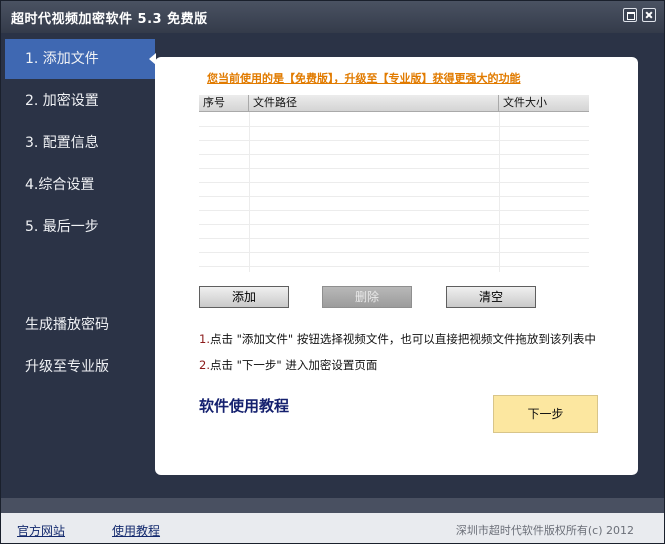 The width and height of the screenshot is (665, 544). Describe the element at coordinates (332, 17) in the screenshot. I see `title-bar: 超时代视频加密软件 5.3 免费版` at that location.